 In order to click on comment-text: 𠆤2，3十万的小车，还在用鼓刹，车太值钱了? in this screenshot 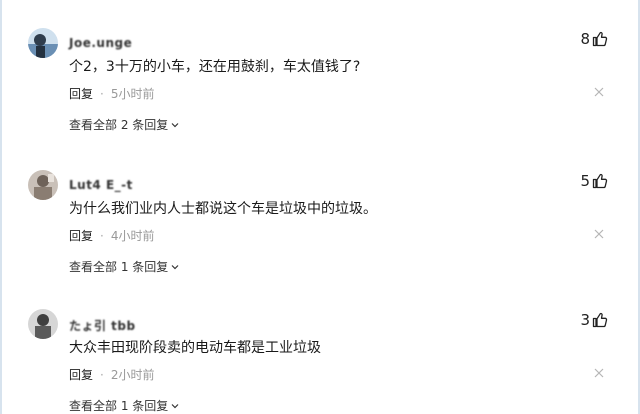, I will do `click(215, 67)`.